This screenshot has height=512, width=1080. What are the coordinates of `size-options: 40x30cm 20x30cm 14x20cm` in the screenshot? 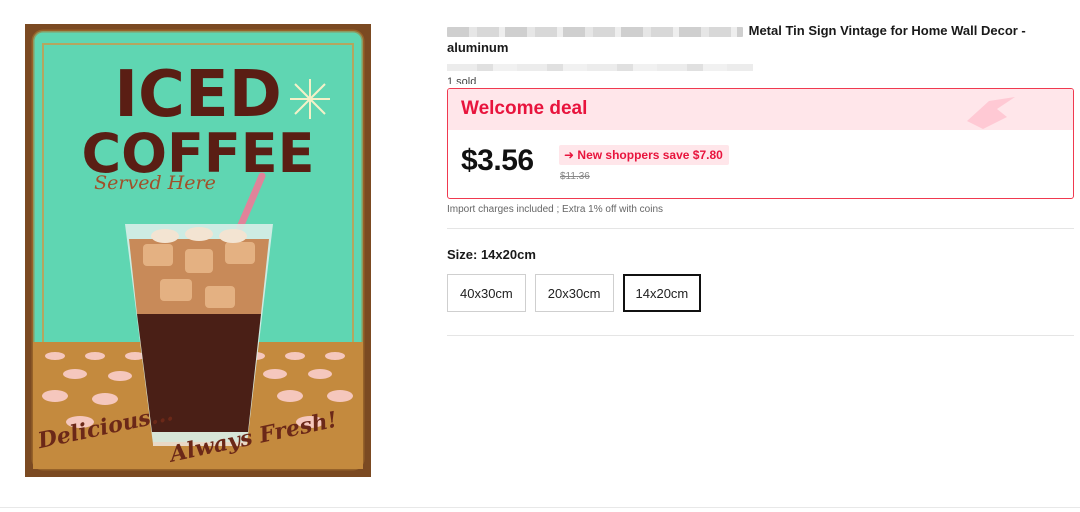 It's located at (760, 293).